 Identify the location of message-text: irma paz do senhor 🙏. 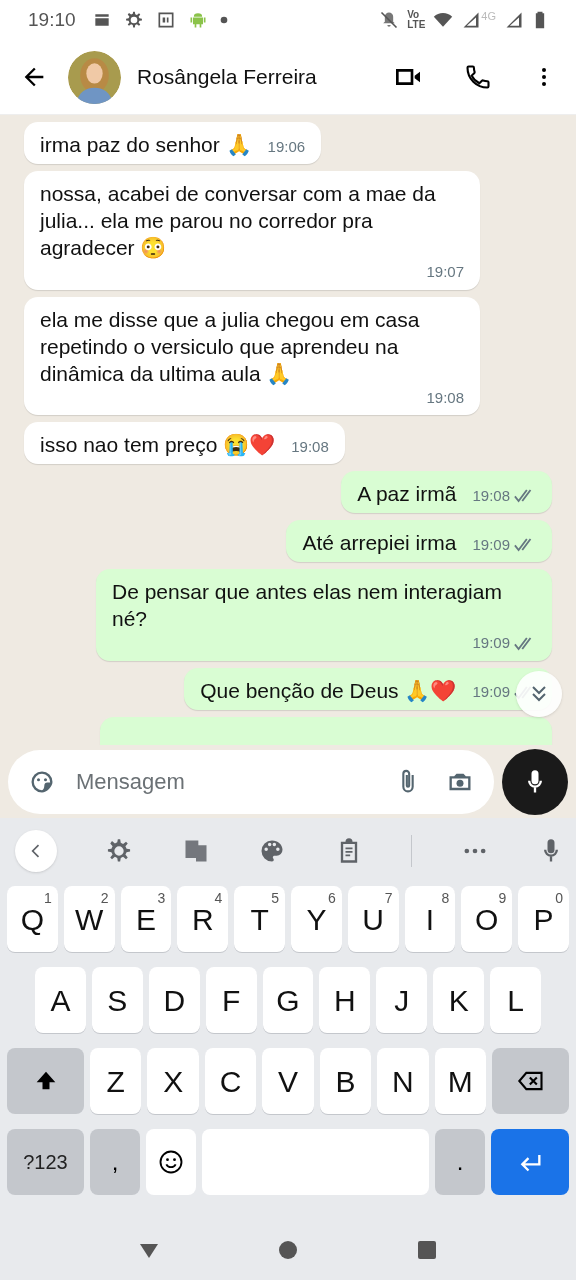
(146, 145).